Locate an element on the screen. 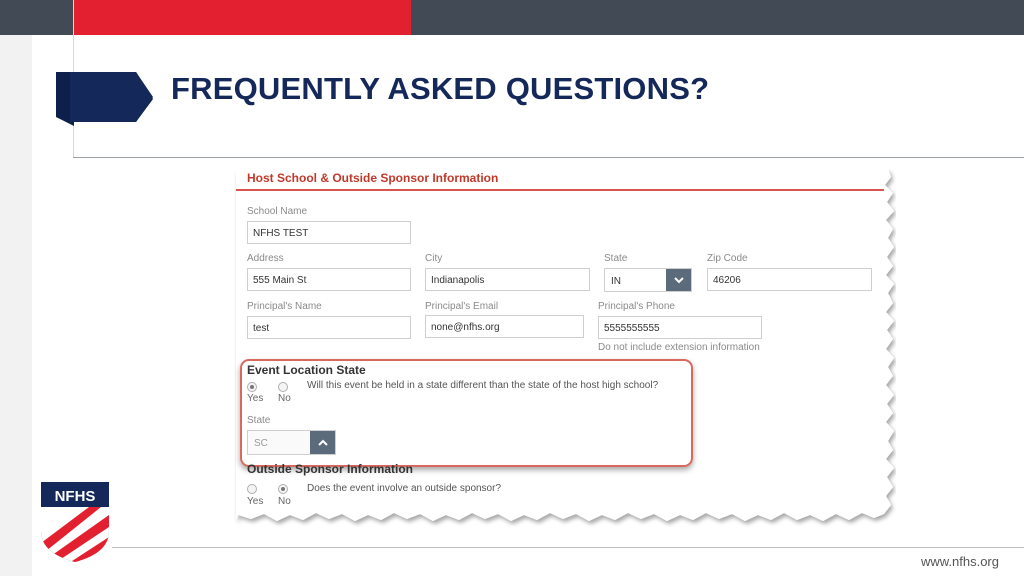 The height and width of the screenshot is (576, 1024). outside-sponsor-yes-radio is located at coordinates (252, 489).